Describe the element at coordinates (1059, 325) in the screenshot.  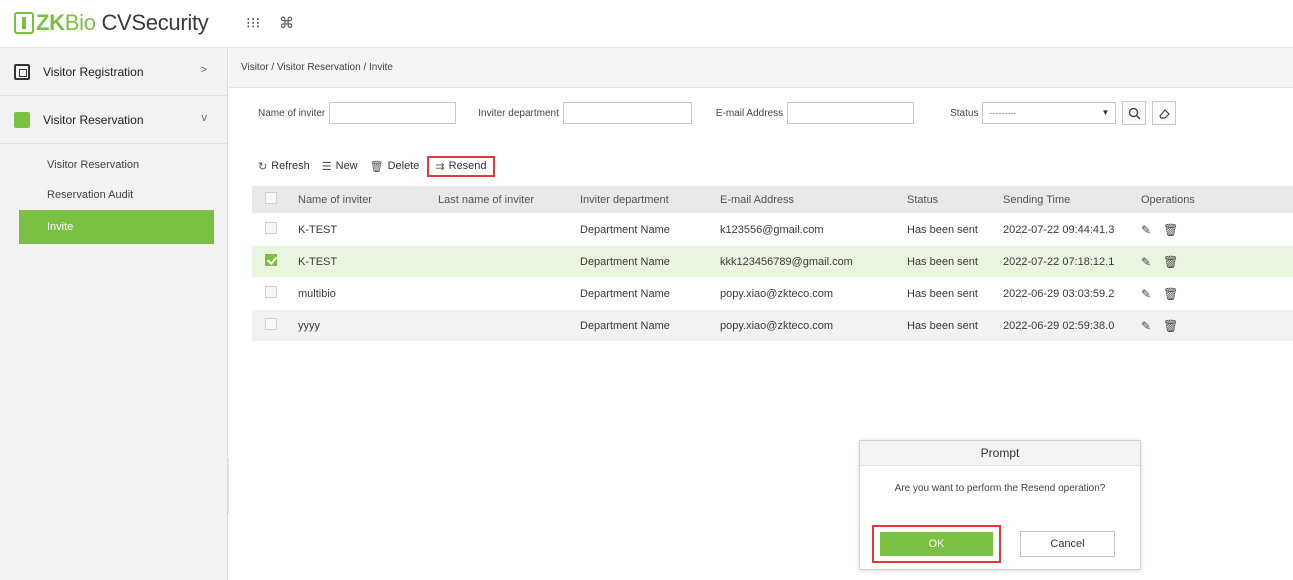
I see `cell-sending-time: 2022-06-29 02:59:38.0` at that location.